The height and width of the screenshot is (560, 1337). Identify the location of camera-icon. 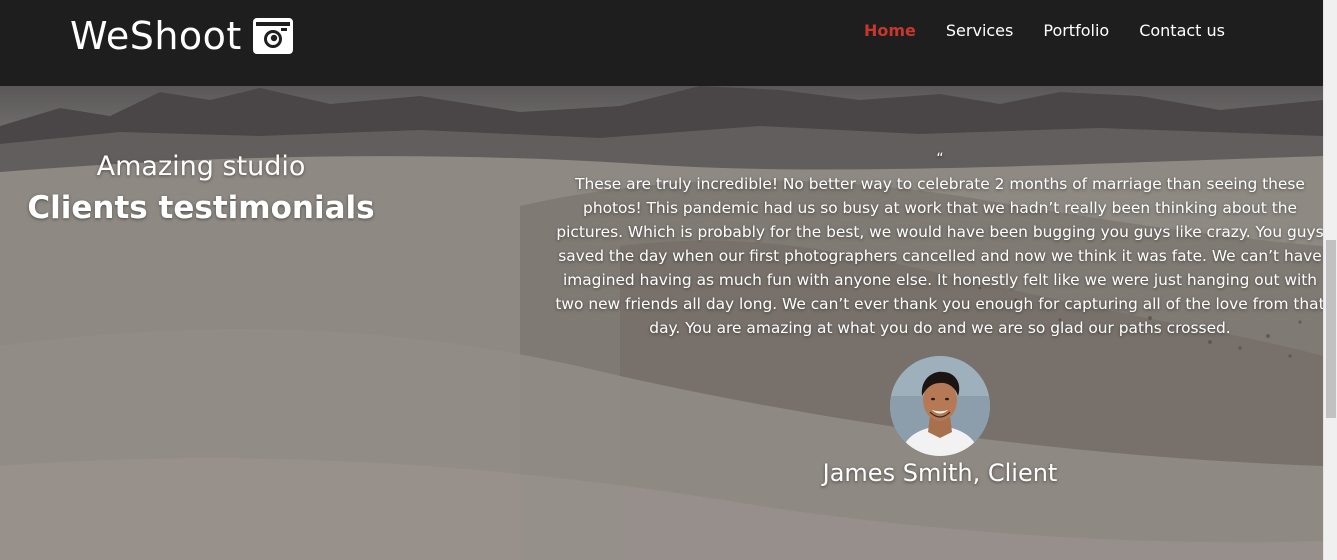
(272, 36).